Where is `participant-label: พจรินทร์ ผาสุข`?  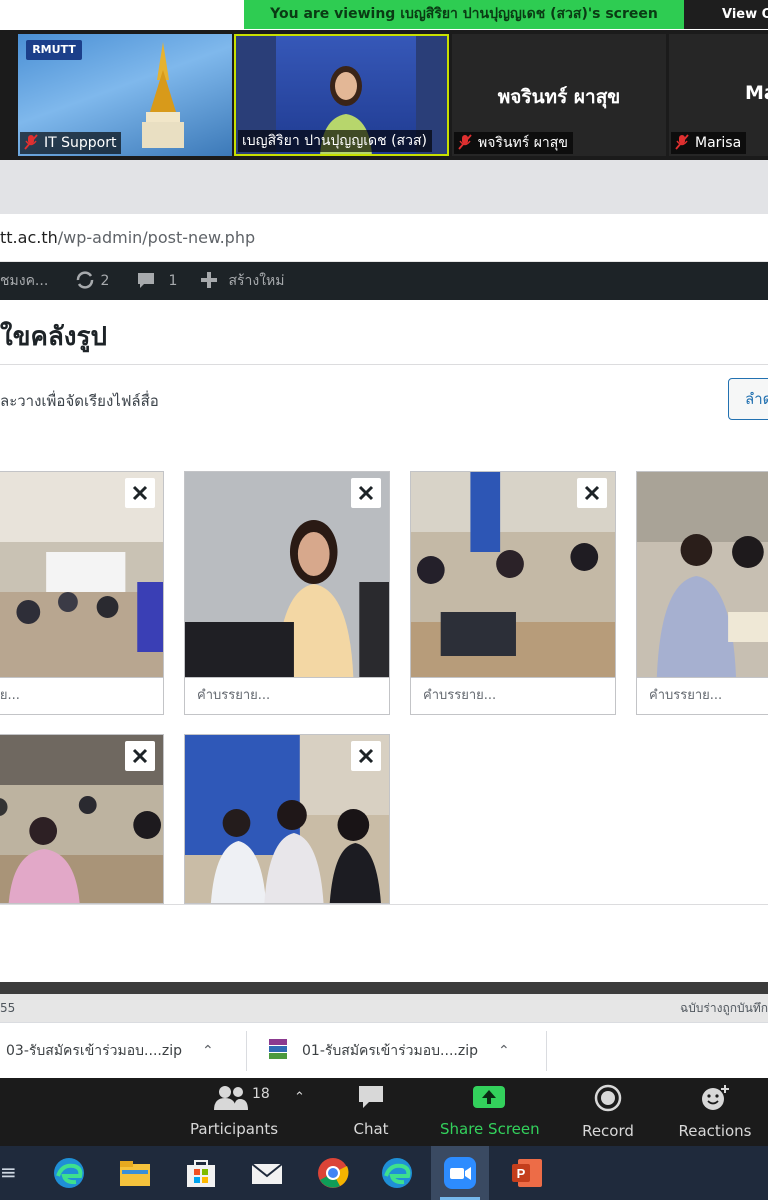
participant-label: พจรินทร์ ผาสุข is located at coordinates (513, 143).